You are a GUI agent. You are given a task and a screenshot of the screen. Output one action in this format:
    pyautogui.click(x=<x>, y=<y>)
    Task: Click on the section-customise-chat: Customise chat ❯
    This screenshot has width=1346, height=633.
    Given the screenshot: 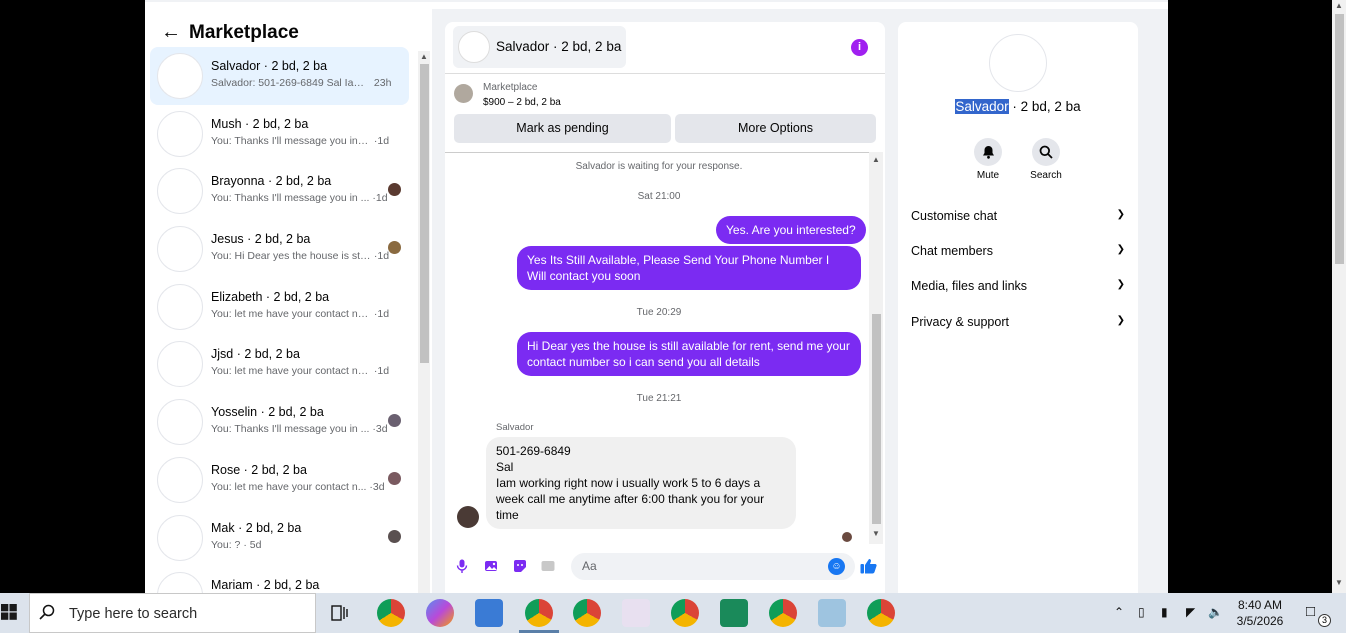 What is the action you would take?
    pyautogui.click(x=1018, y=216)
    